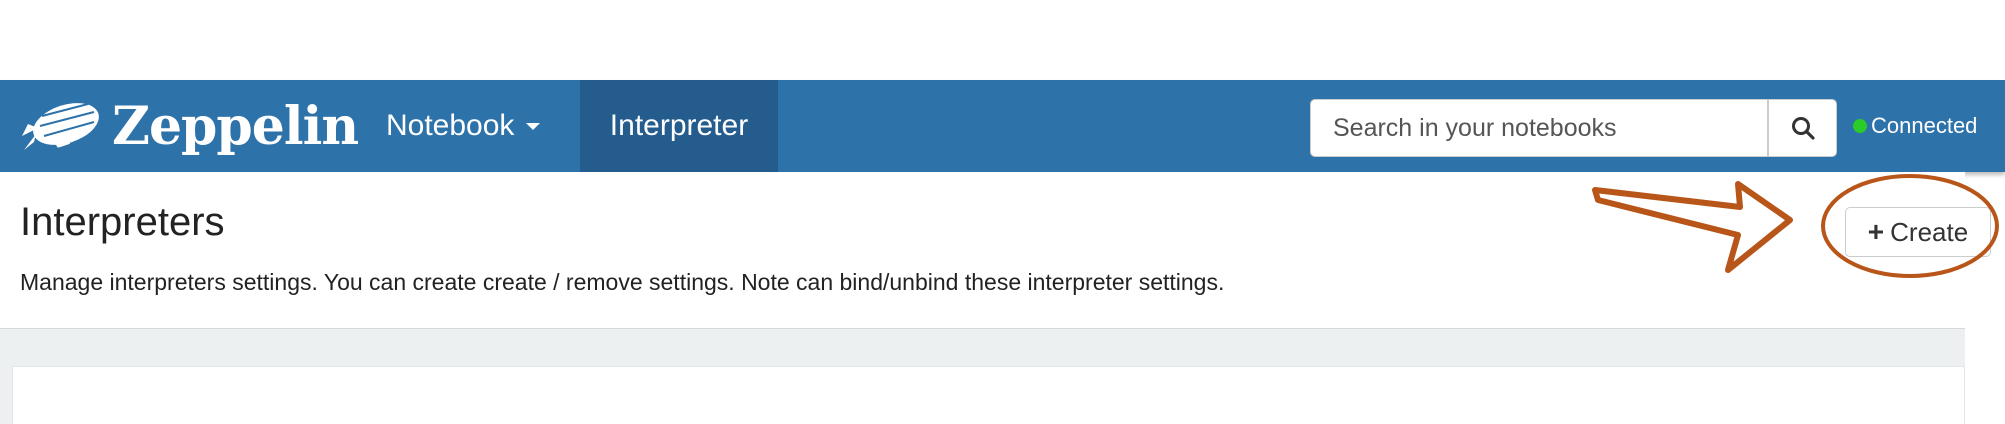  Describe the element at coordinates (122, 222) in the screenshot. I see `page-title: Interpreters` at that location.